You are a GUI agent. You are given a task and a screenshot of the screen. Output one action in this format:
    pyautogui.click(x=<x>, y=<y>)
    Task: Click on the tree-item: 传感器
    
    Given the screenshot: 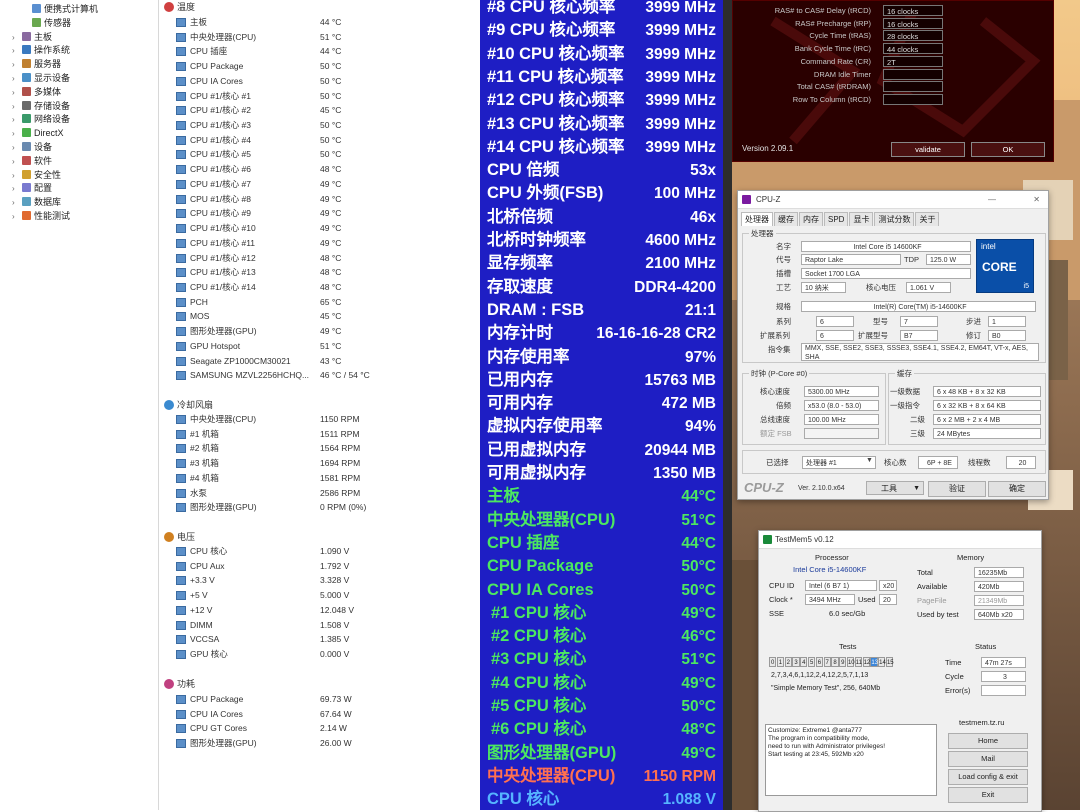 What is the action you would take?
    pyautogui.click(x=46, y=23)
    